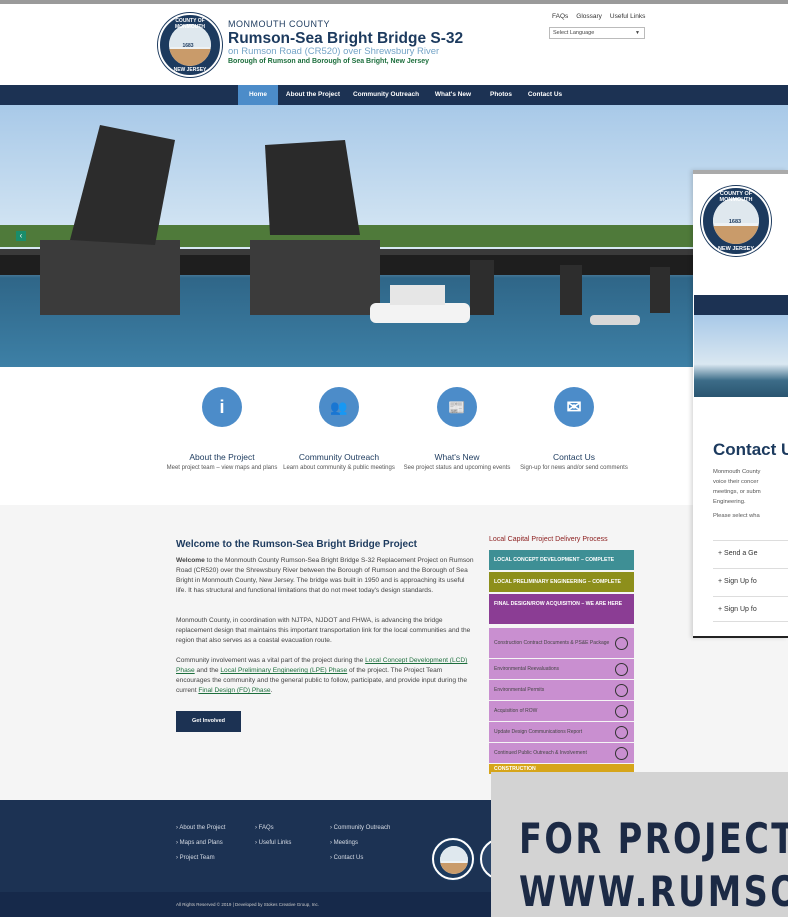 The height and width of the screenshot is (917, 788). I want to click on footer-link-label: Useful Links, so click(275, 843).